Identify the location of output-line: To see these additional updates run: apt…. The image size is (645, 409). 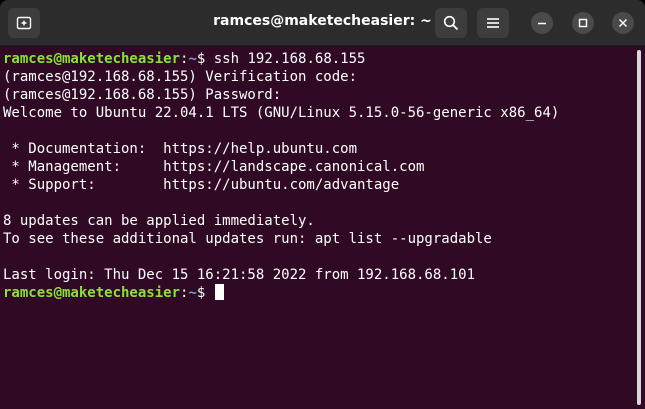
(247, 239).